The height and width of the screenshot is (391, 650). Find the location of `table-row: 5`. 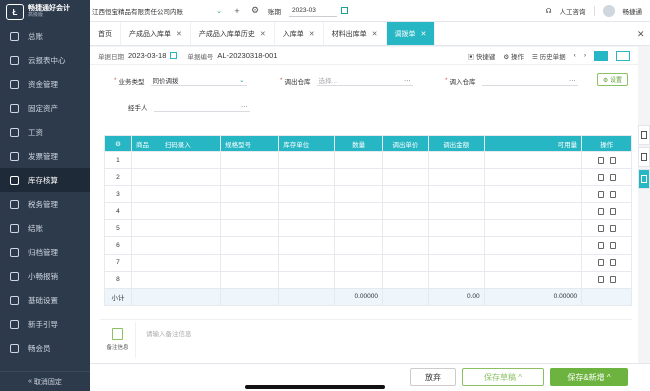

table-row: 5 is located at coordinates (368, 228).